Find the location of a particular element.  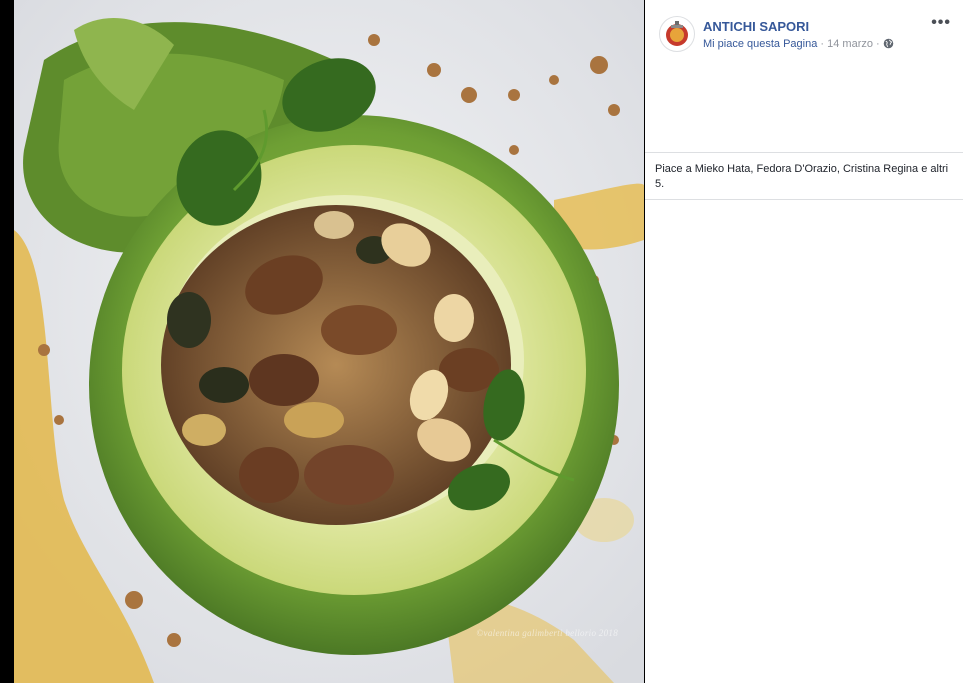

globe-icon is located at coordinates (888, 45).